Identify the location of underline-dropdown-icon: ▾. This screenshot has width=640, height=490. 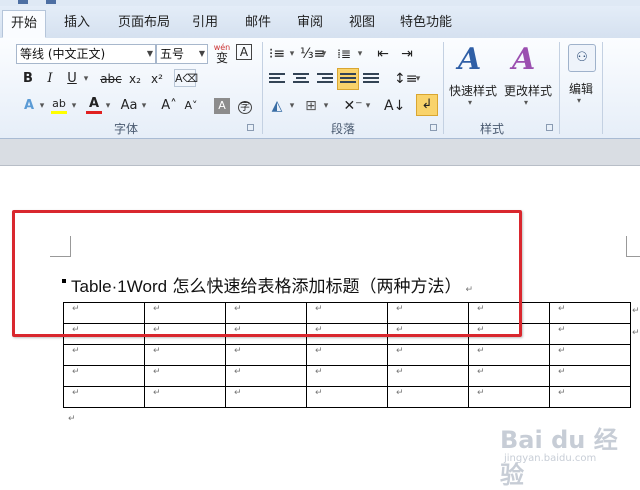
(86, 79).